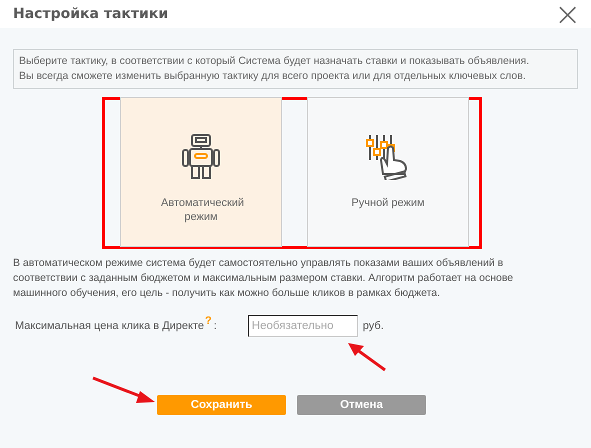  Describe the element at coordinates (273, 76) in the screenshot. I see `info-text: Вы всегда сможете изменить выбранную тактику для всего проекта или для отдельных ключевых слов.` at that location.